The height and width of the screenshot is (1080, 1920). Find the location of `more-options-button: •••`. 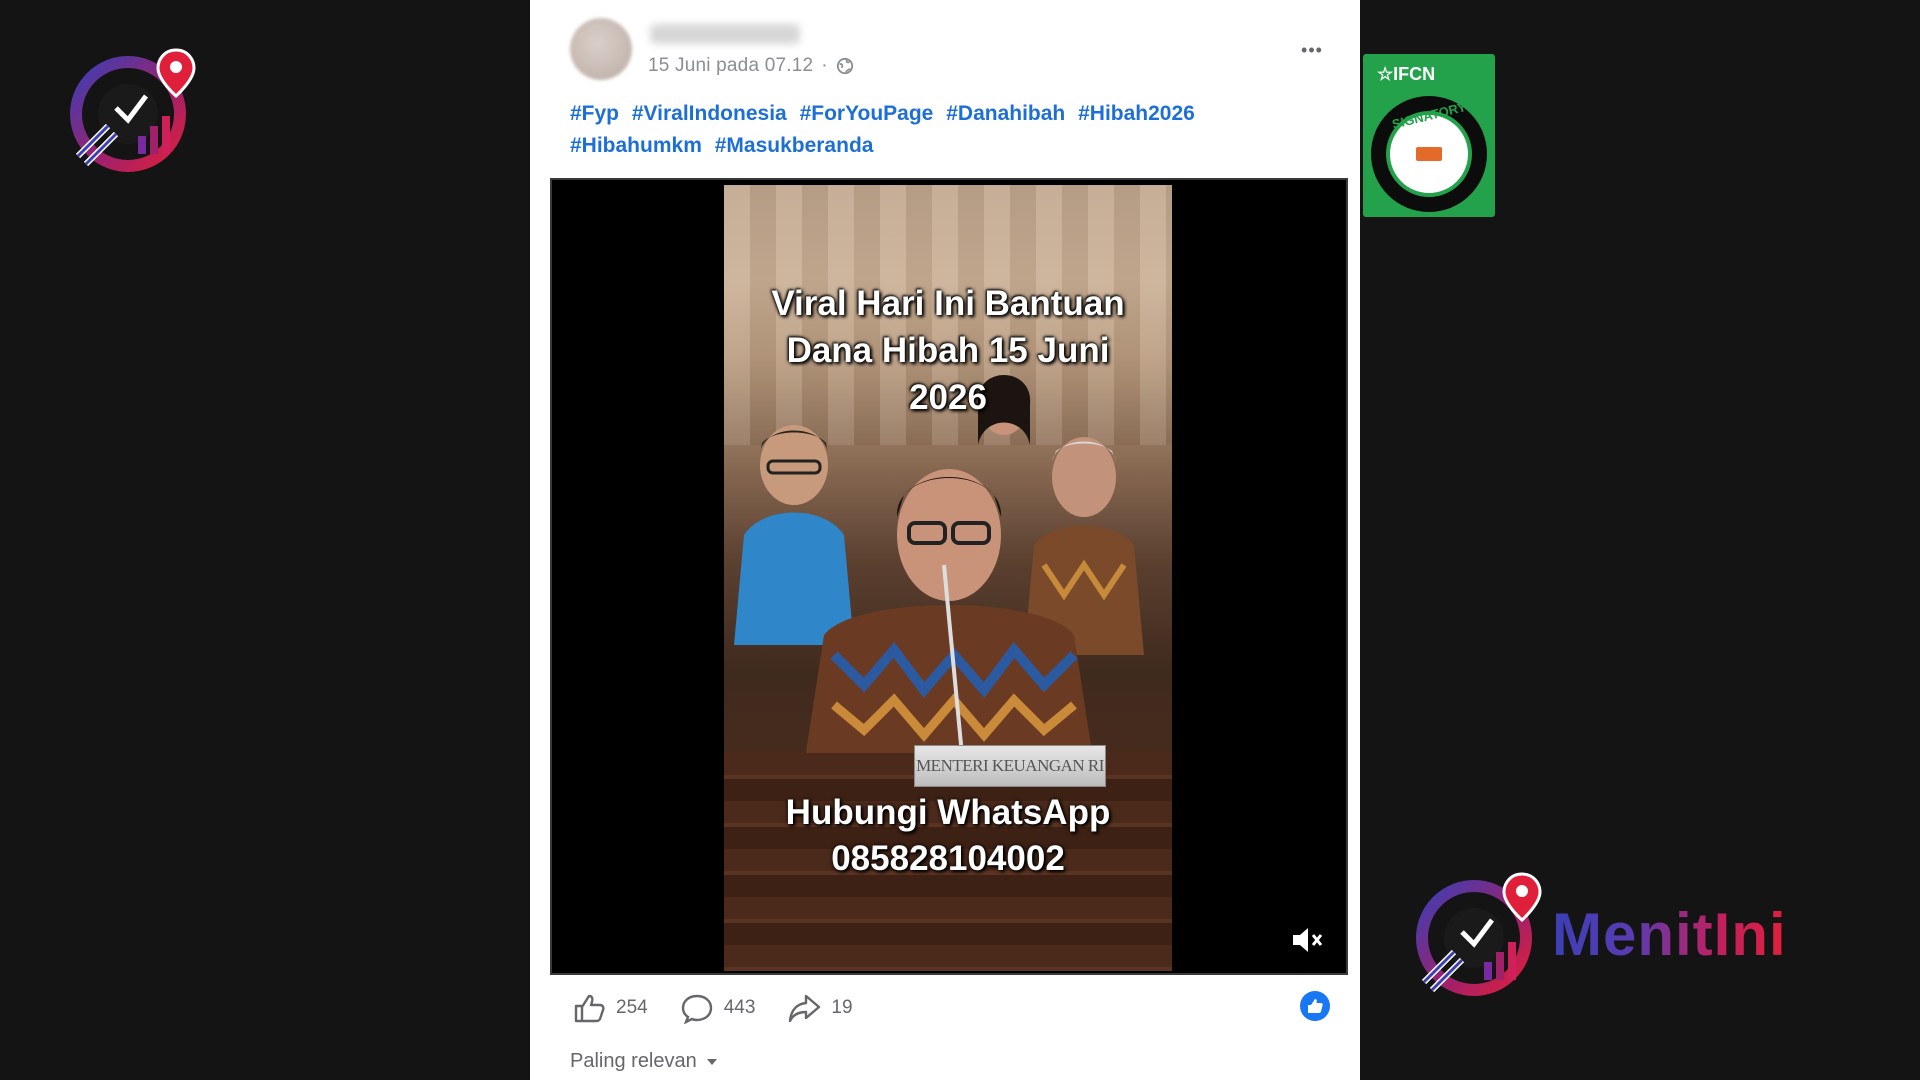

more-options-button: ••• is located at coordinates (1312, 50).